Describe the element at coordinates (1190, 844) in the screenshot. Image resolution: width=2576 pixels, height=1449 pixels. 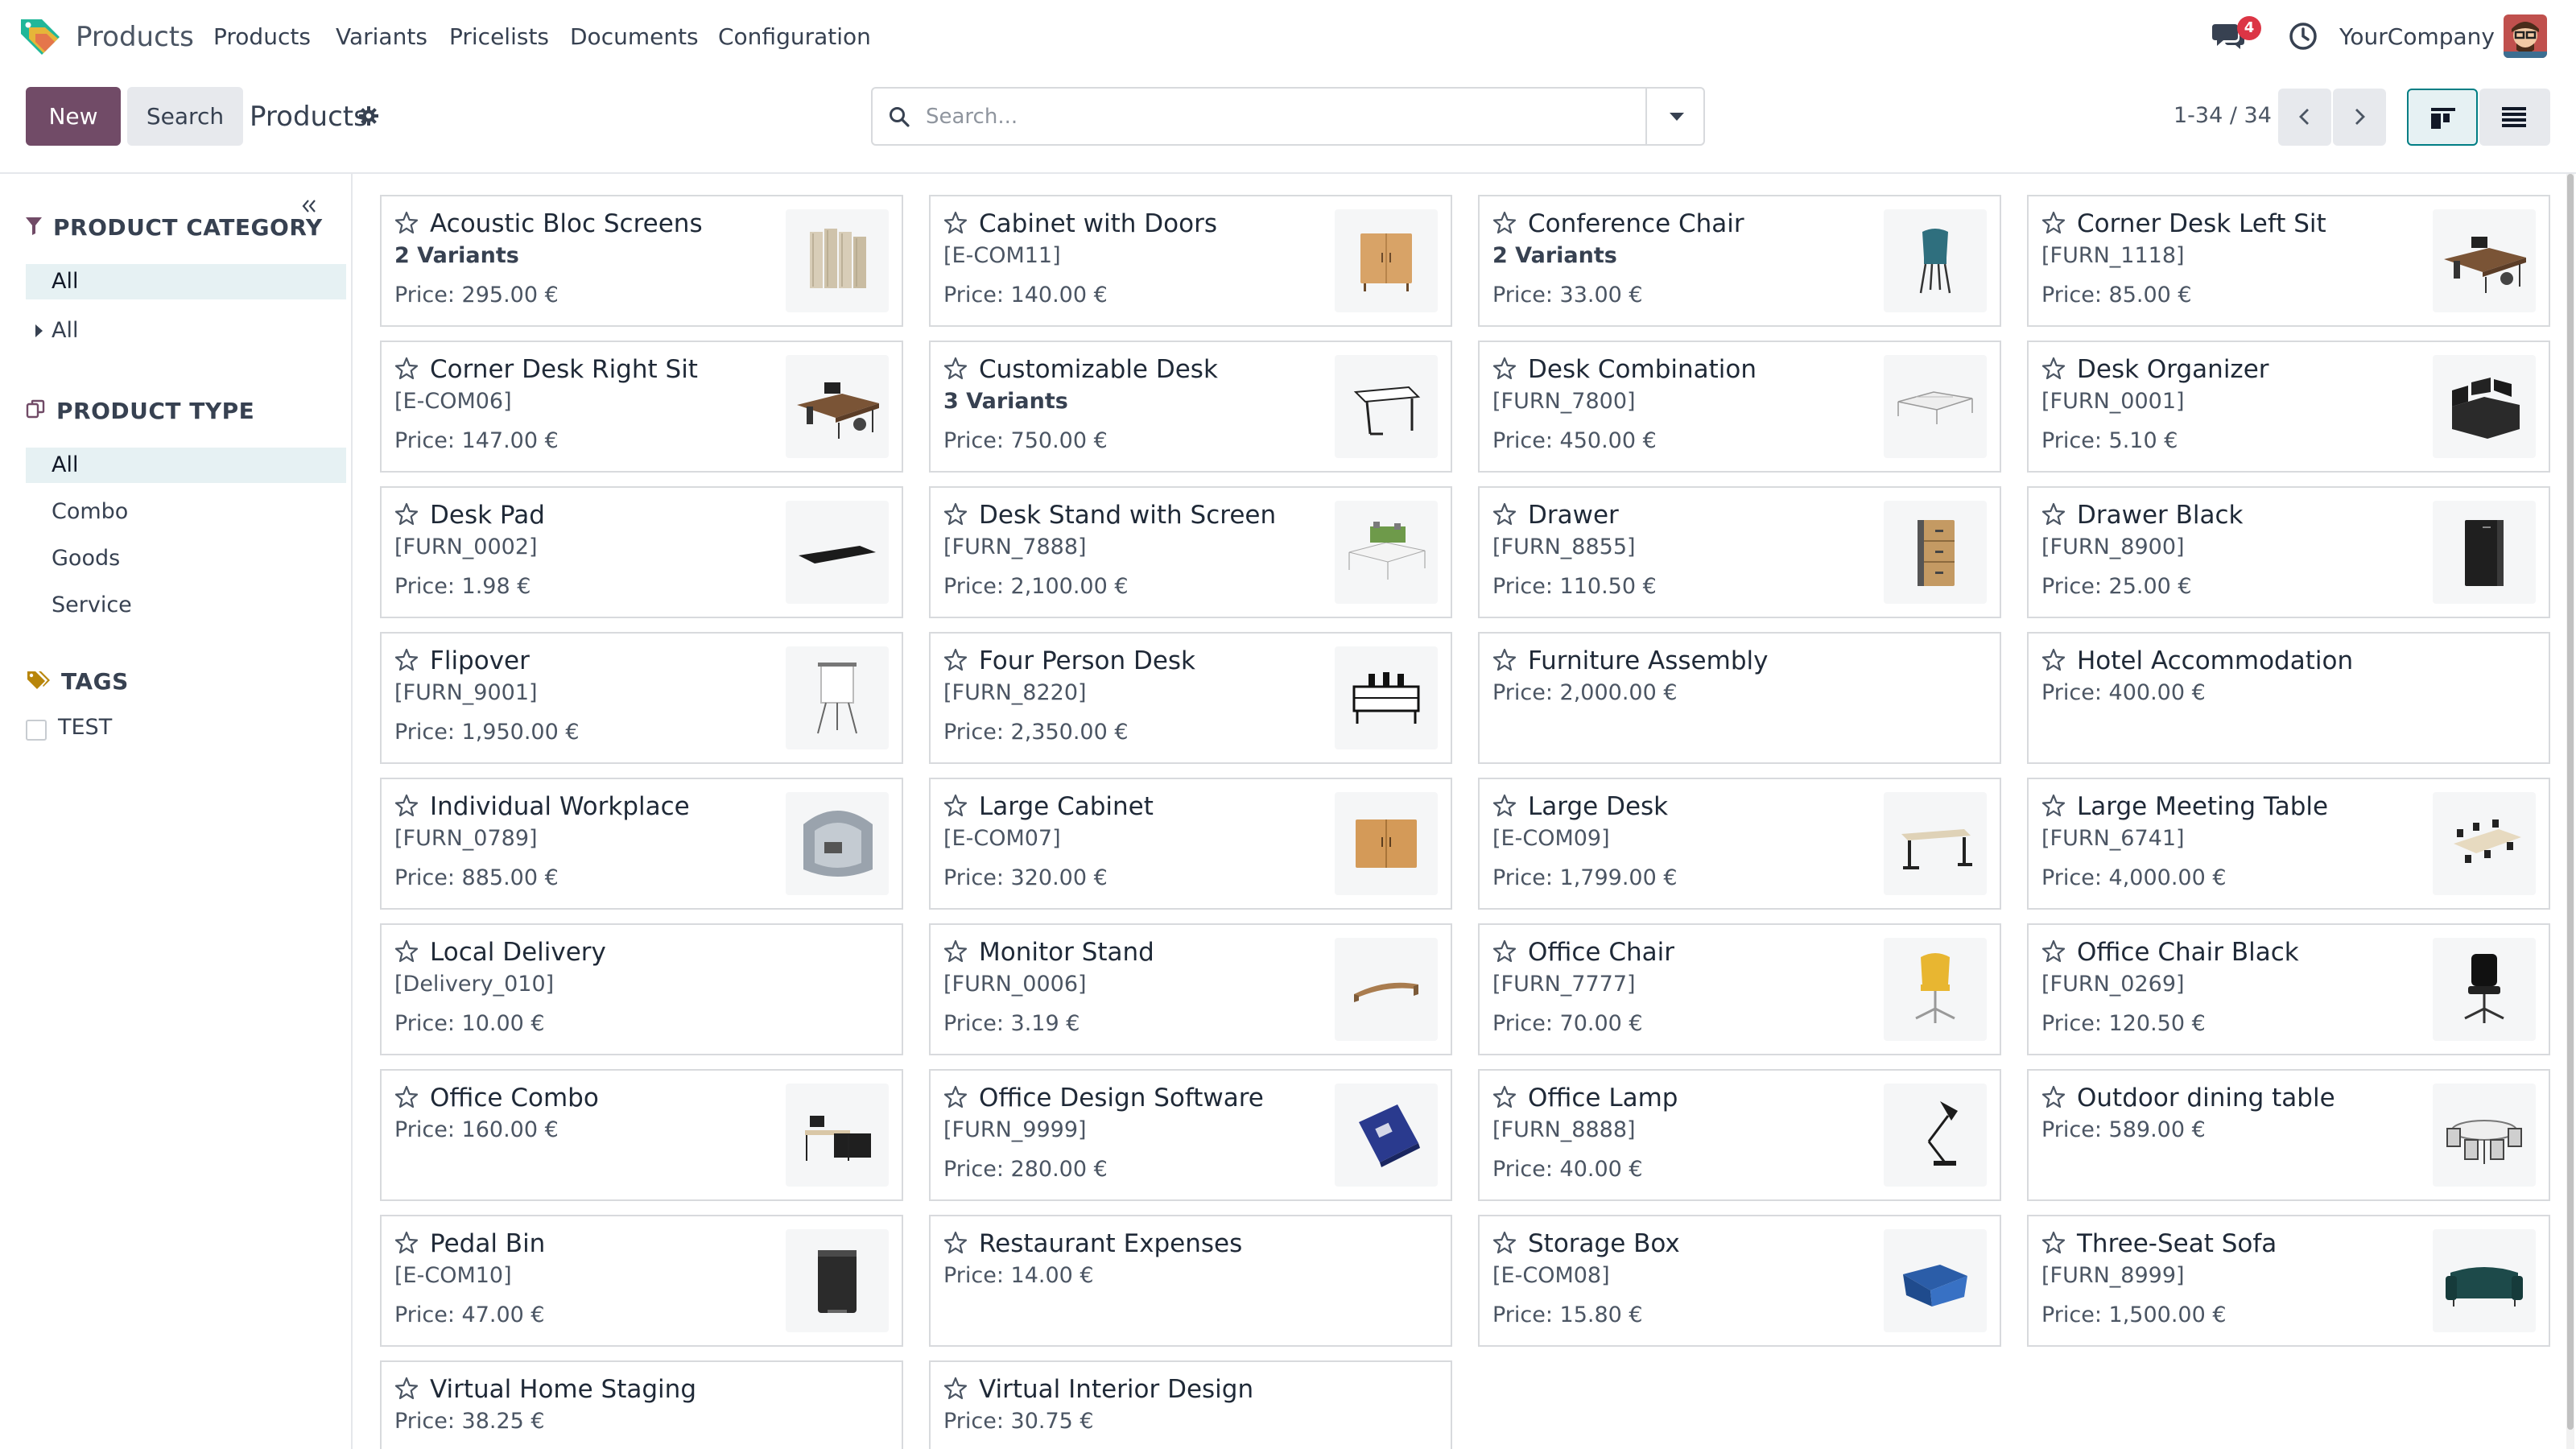
I see `product-card: Large Cabinet [E-COM07] Price: 320.00 €` at that location.